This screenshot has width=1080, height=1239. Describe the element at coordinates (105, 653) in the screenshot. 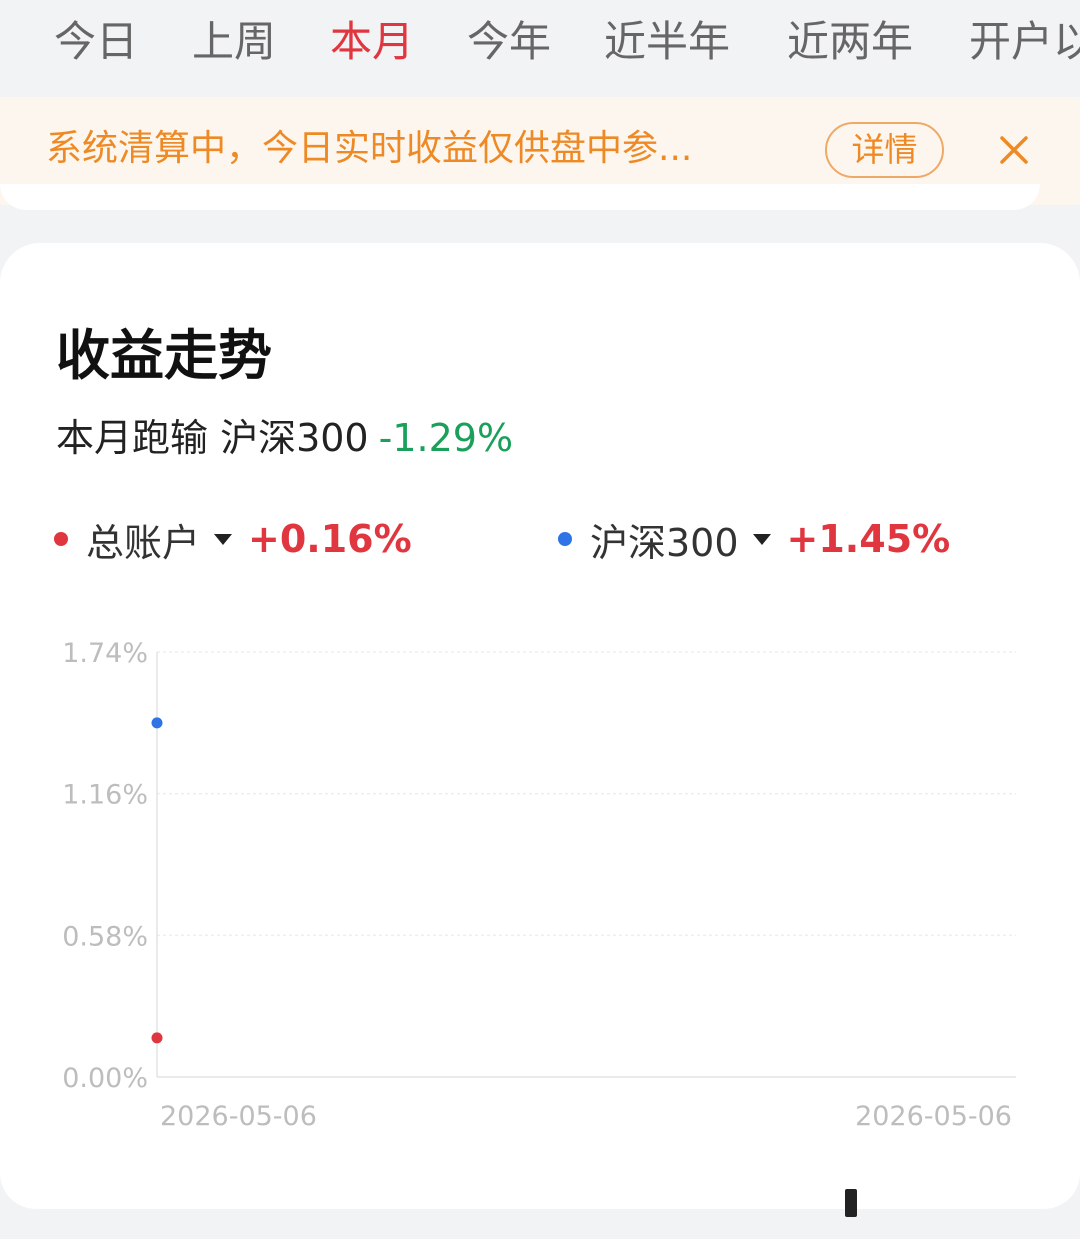

I see `y-tick-label: 1.74%` at that location.